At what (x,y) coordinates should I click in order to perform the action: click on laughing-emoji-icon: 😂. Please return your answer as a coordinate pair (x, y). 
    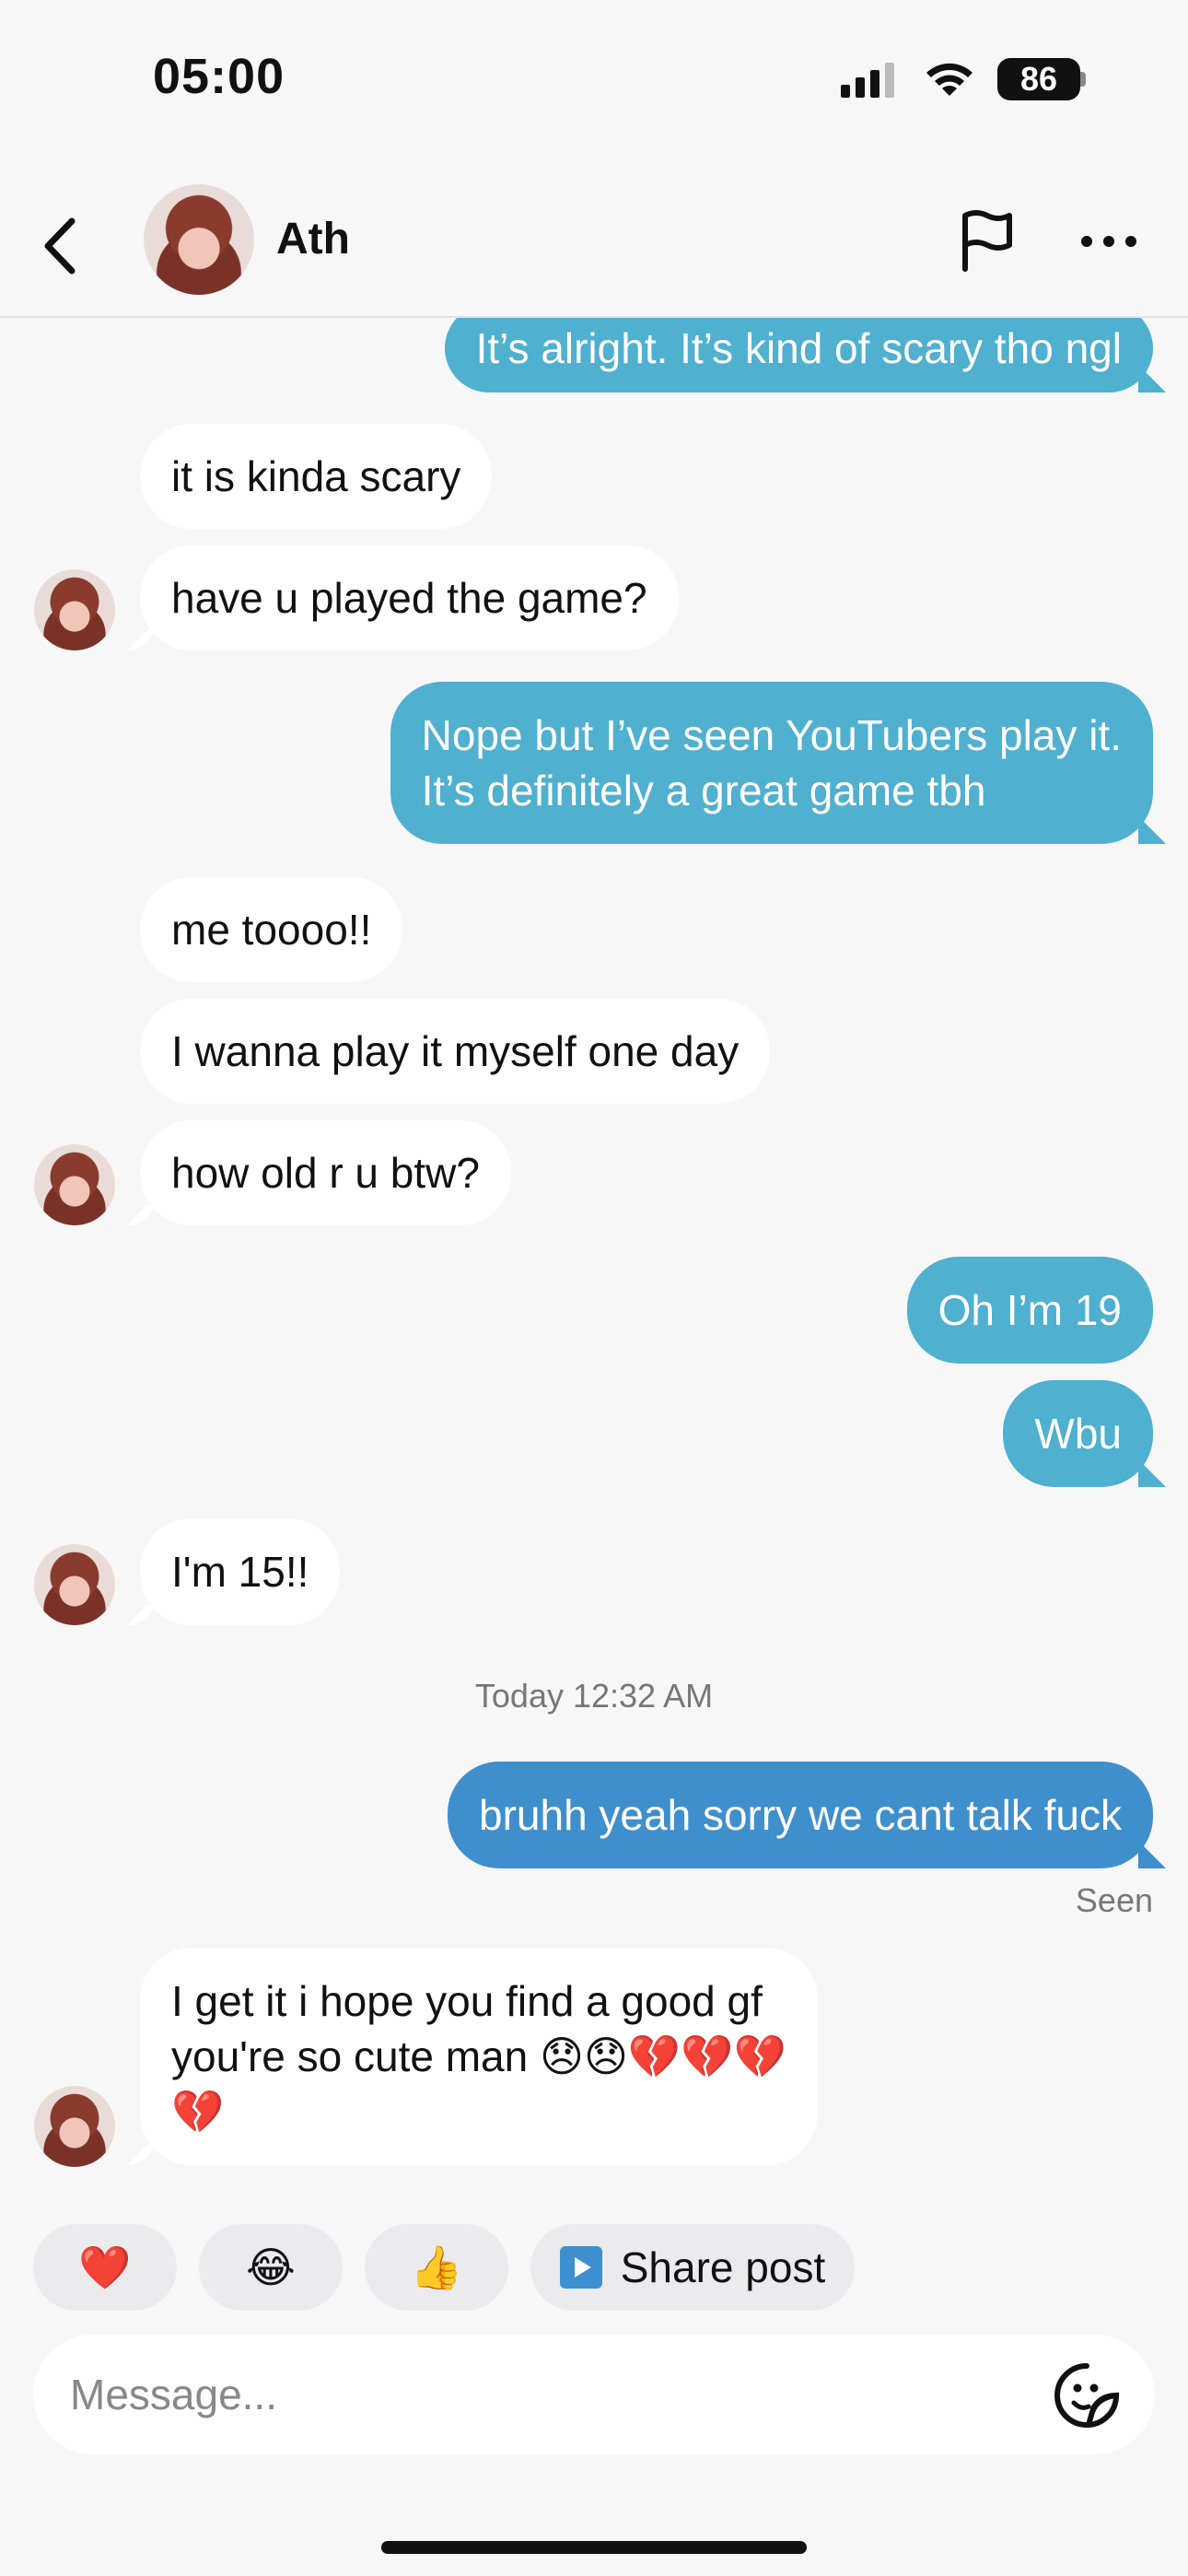
    Looking at the image, I should click on (271, 2267).